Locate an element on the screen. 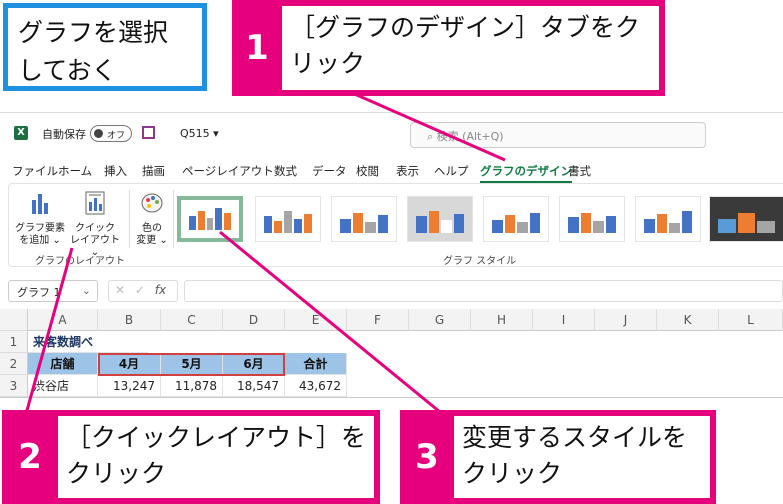 The height and width of the screenshot is (504, 783). step-text: ［グラフのデザイン］タブをクリック is located at coordinates (470, 48).